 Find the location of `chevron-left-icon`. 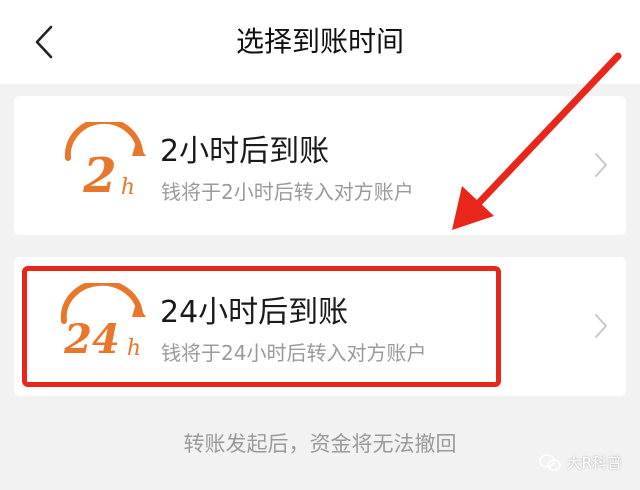

chevron-left-icon is located at coordinates (44, 42).